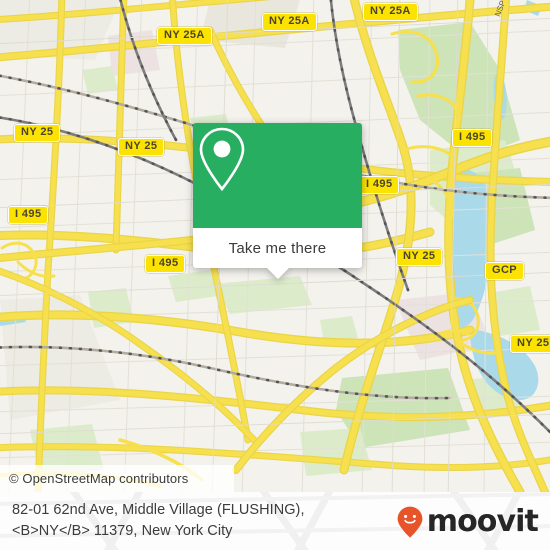 The width and height of the screenshot is (550, 550). I want to click on card-icon-area, so click(277, 175).